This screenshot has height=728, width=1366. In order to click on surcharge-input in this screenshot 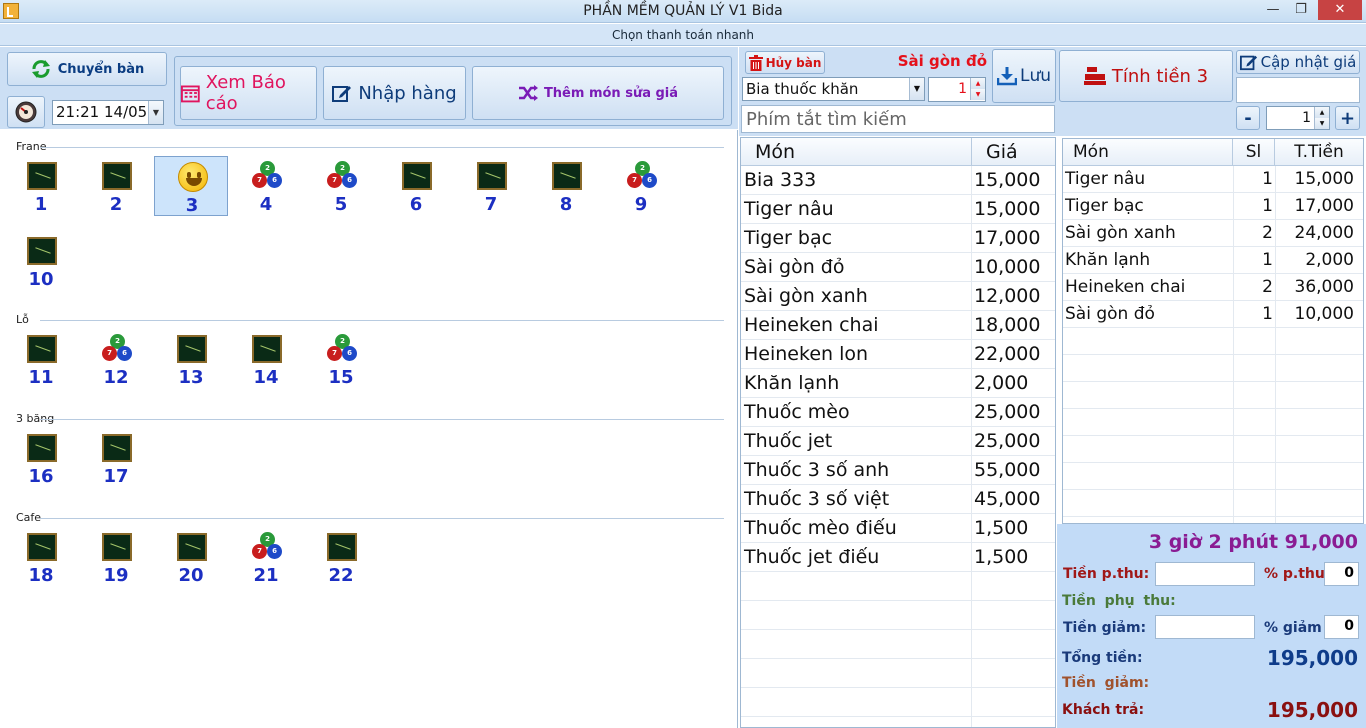, I will do `click(1205, 574)`.